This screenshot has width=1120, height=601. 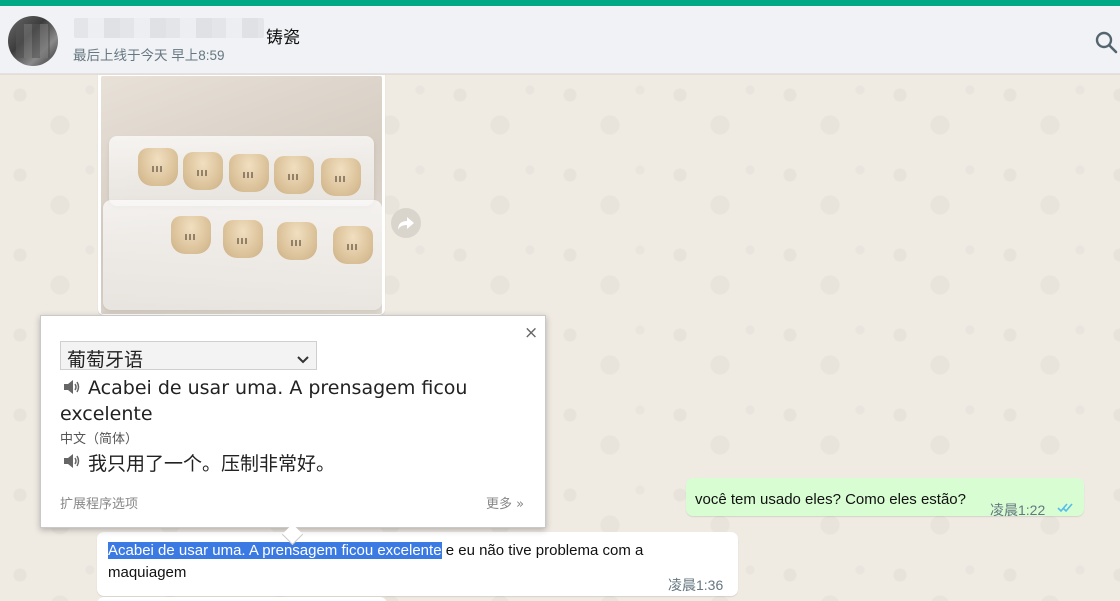 What do you see at coordinates (169, 28) in the screenshot?
I see `blurred-contact-name` at bounding box center [169, 28].